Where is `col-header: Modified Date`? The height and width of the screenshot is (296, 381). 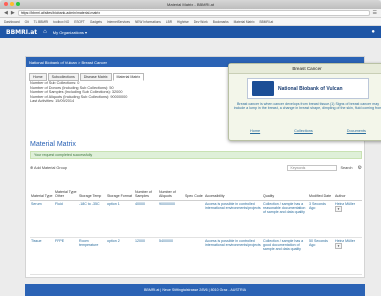 col-header: Modified Date is located at coordinates (321, 187).